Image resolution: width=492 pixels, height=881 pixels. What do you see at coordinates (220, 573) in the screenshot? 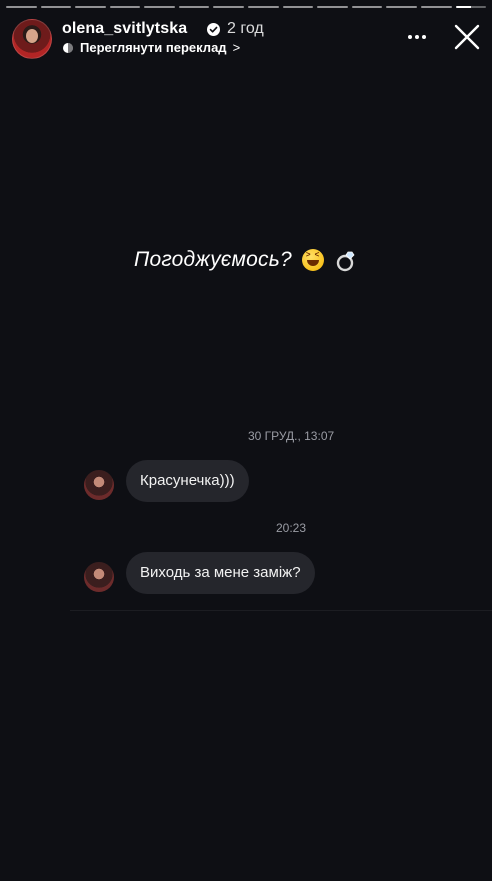
I see `message-bubble: Виходь за мене заміж?` at bounding box center [220, 573].